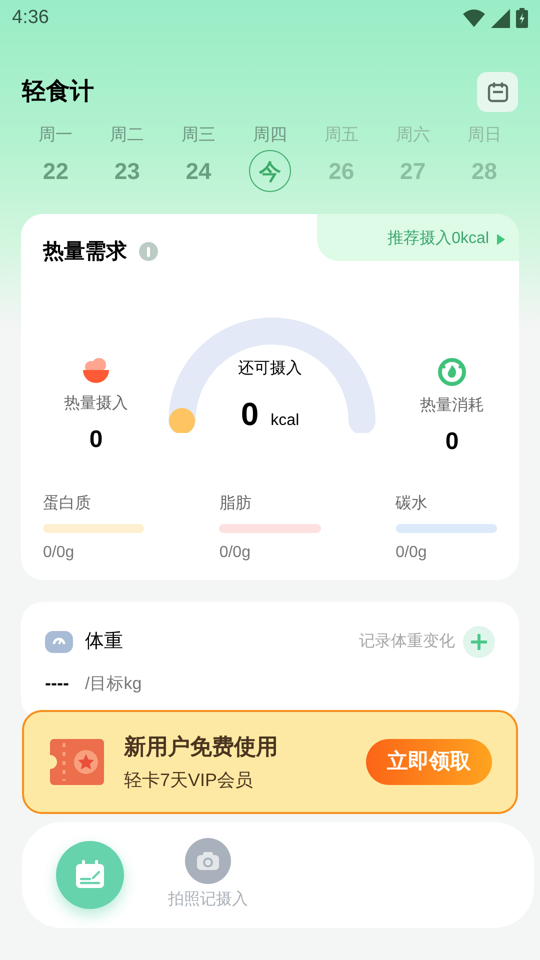  I want to click on burned-label: 热量消耗, so click(452, 406).